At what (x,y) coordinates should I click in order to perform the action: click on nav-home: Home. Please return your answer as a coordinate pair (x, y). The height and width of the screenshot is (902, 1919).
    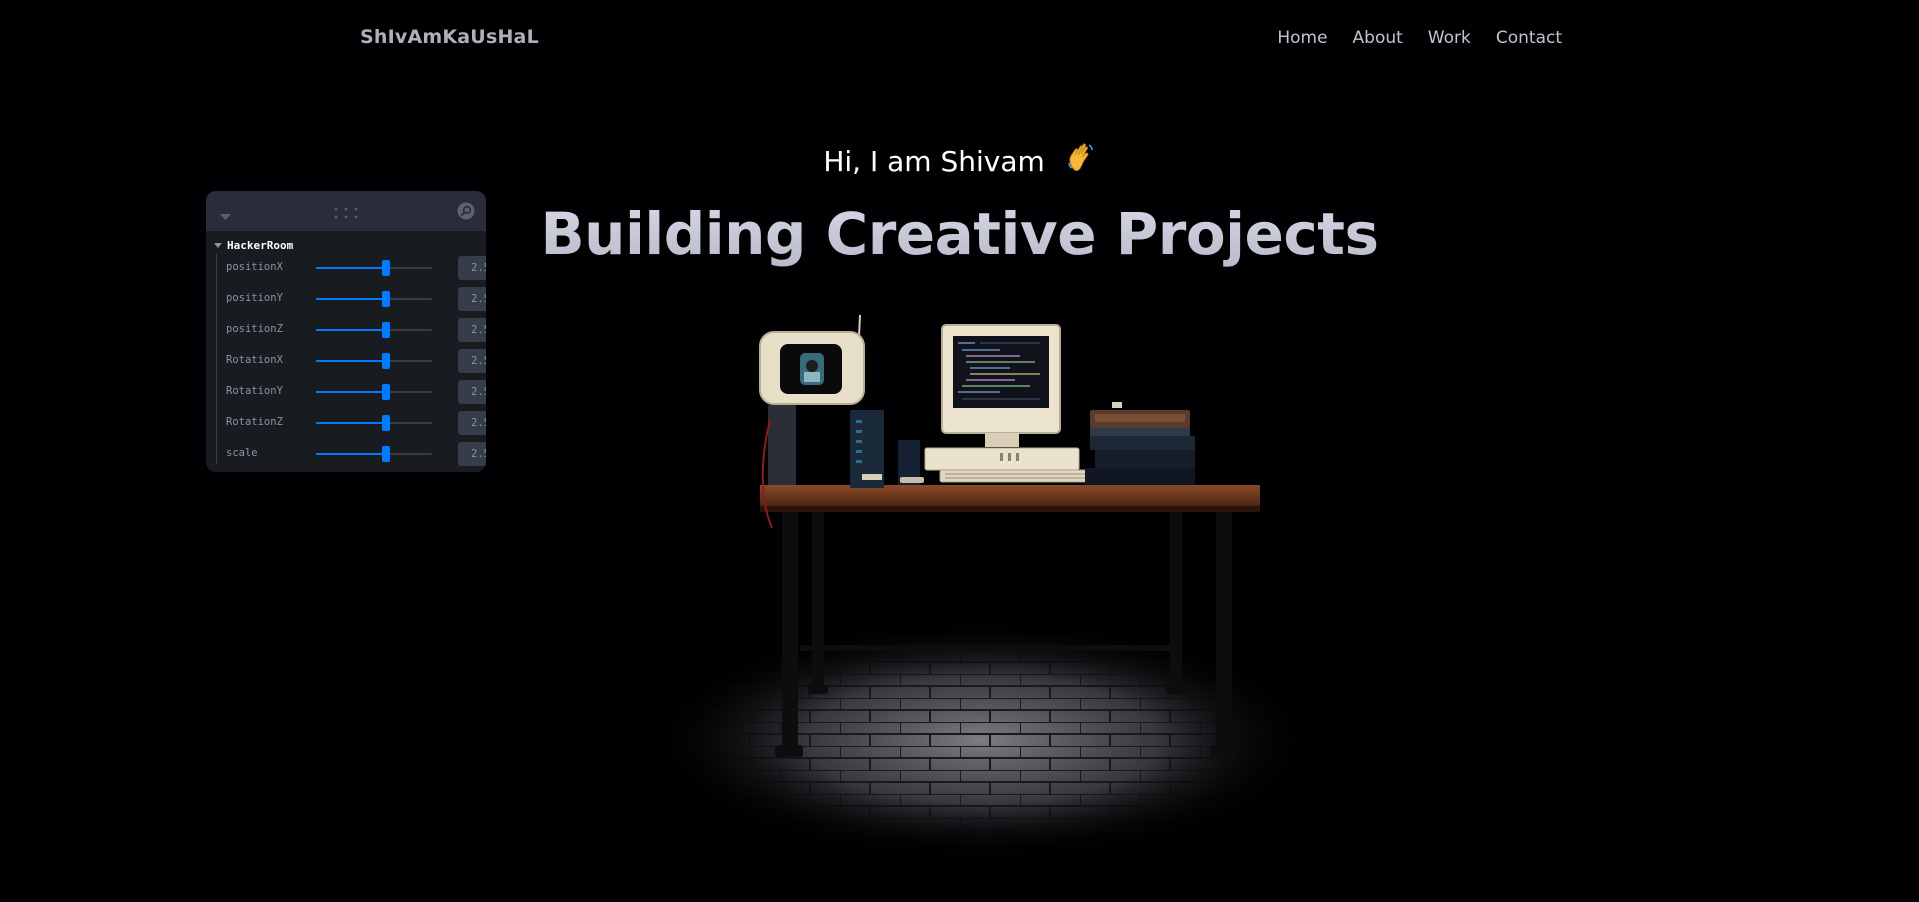
    Looking at the image, I should click on (1302, 38).